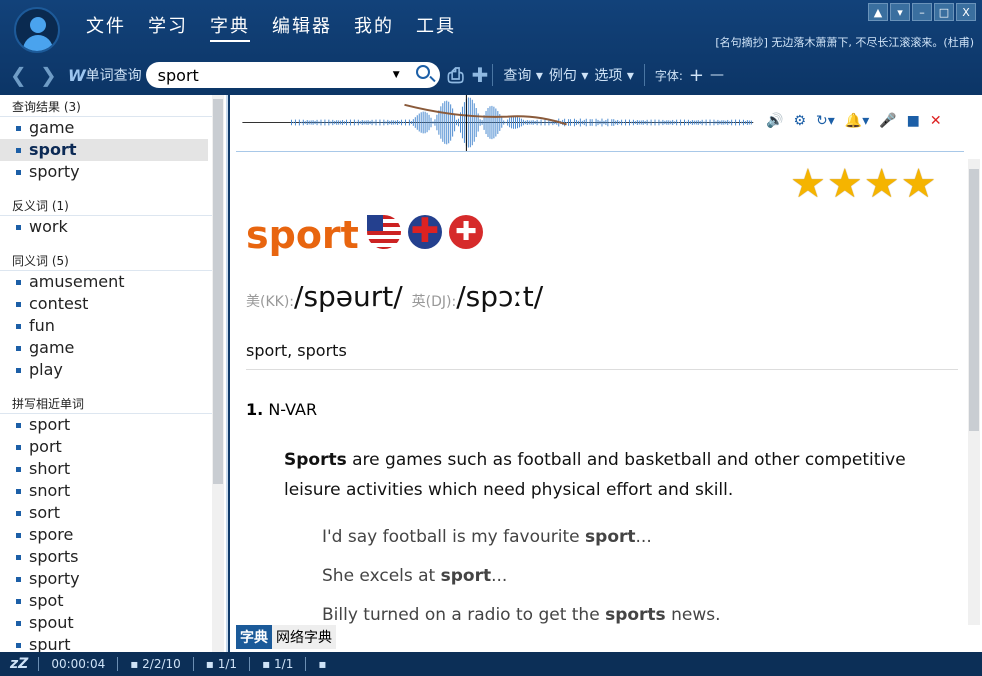 The height and width of the screenshot is (676, 982). I want to click on word-list-item: fun, so click(104, 326).